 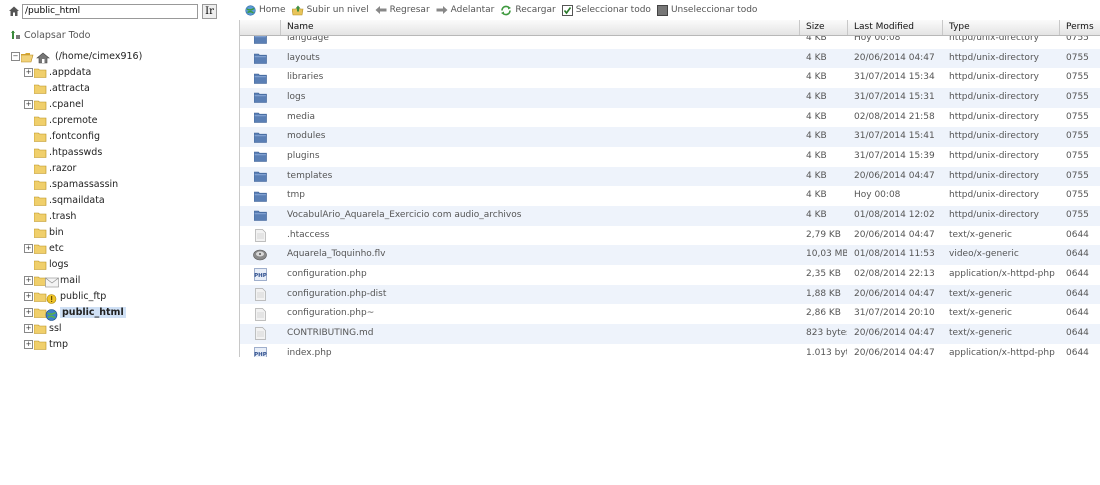 I want to click on unselect-all-button: Unseleccionar todo, so click(x=706, y=10).